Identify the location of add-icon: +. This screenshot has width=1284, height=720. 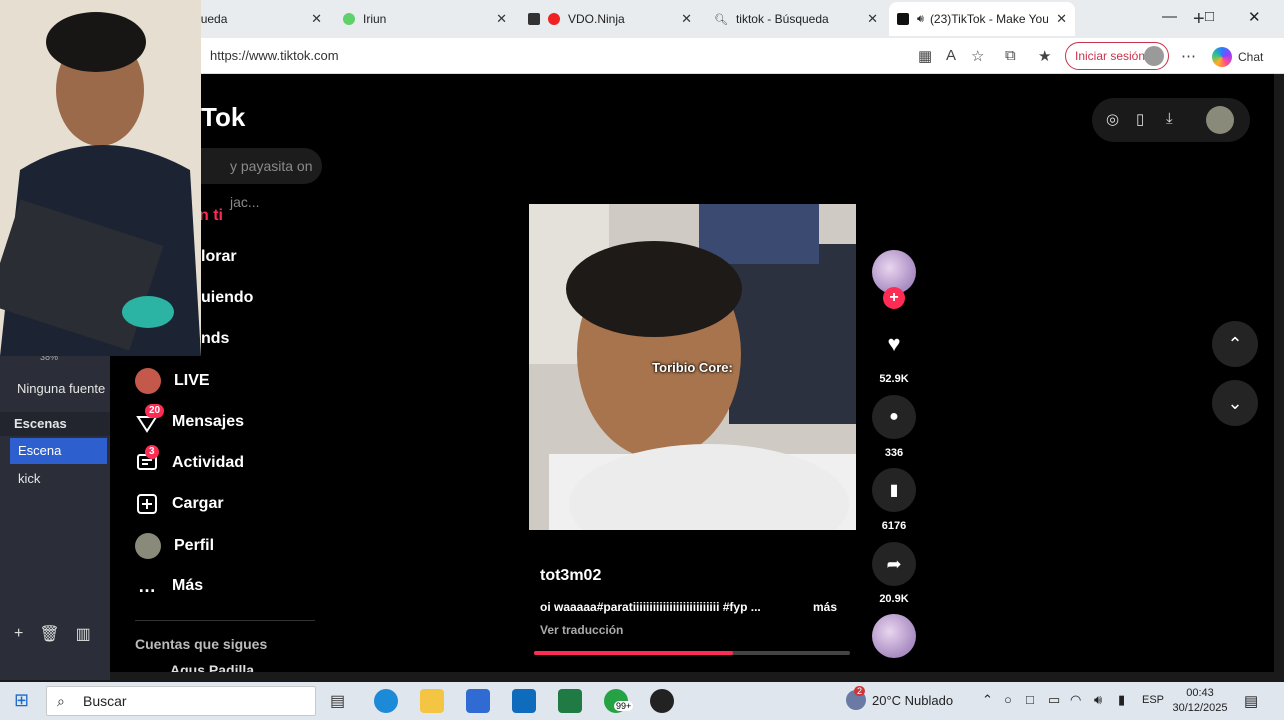
(18, 634).